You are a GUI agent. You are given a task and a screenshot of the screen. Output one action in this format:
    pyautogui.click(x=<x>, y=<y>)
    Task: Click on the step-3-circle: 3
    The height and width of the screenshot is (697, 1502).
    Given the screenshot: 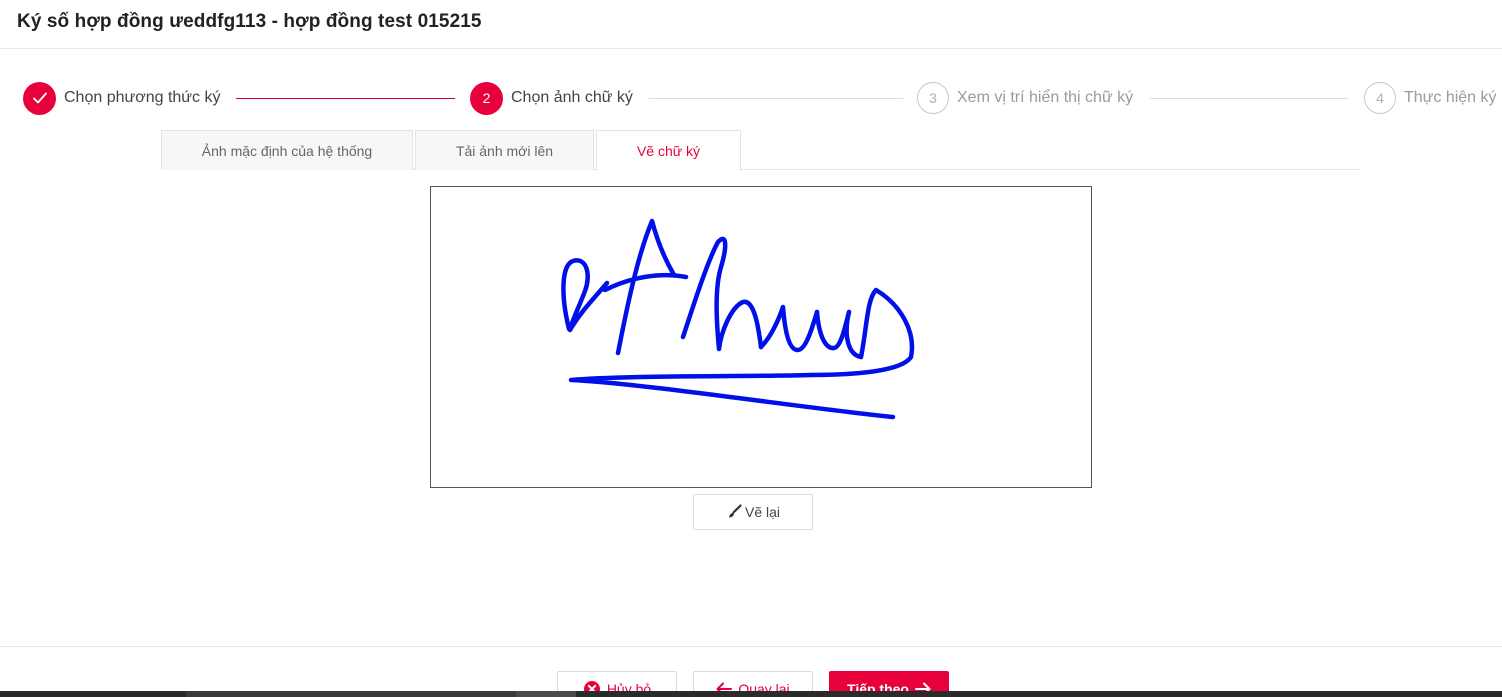 What is the action you would take?
    pyautogui.click(x=933, y=98)
    